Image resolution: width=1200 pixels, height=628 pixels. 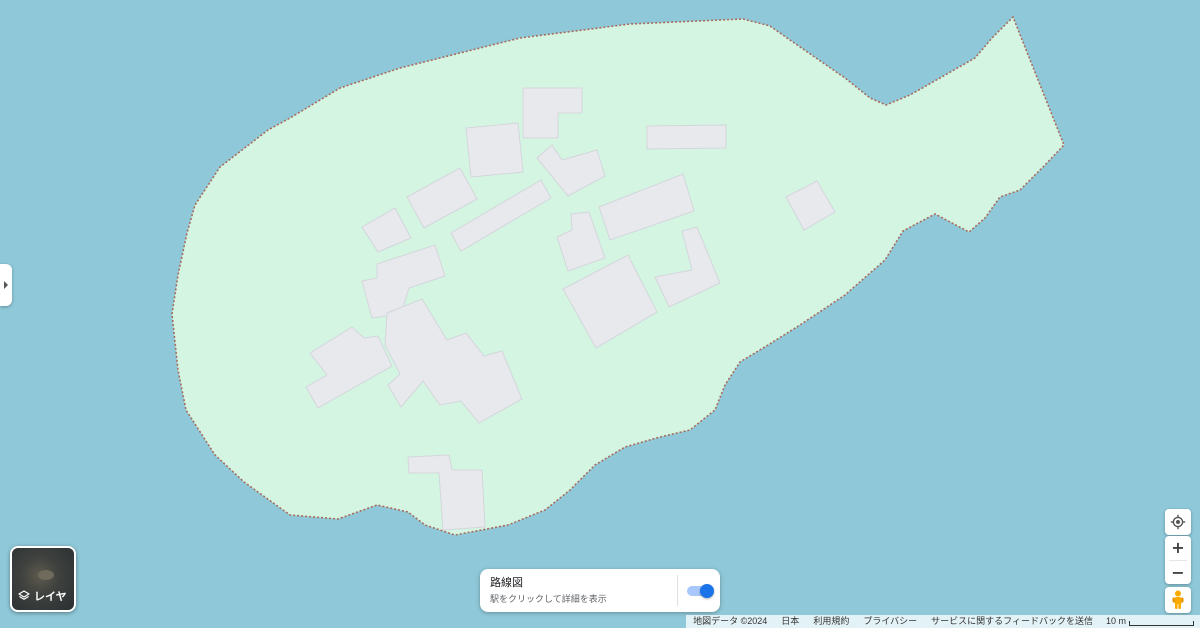 I want to click on transit-toggle-wrap, so click(x=699, y=590).